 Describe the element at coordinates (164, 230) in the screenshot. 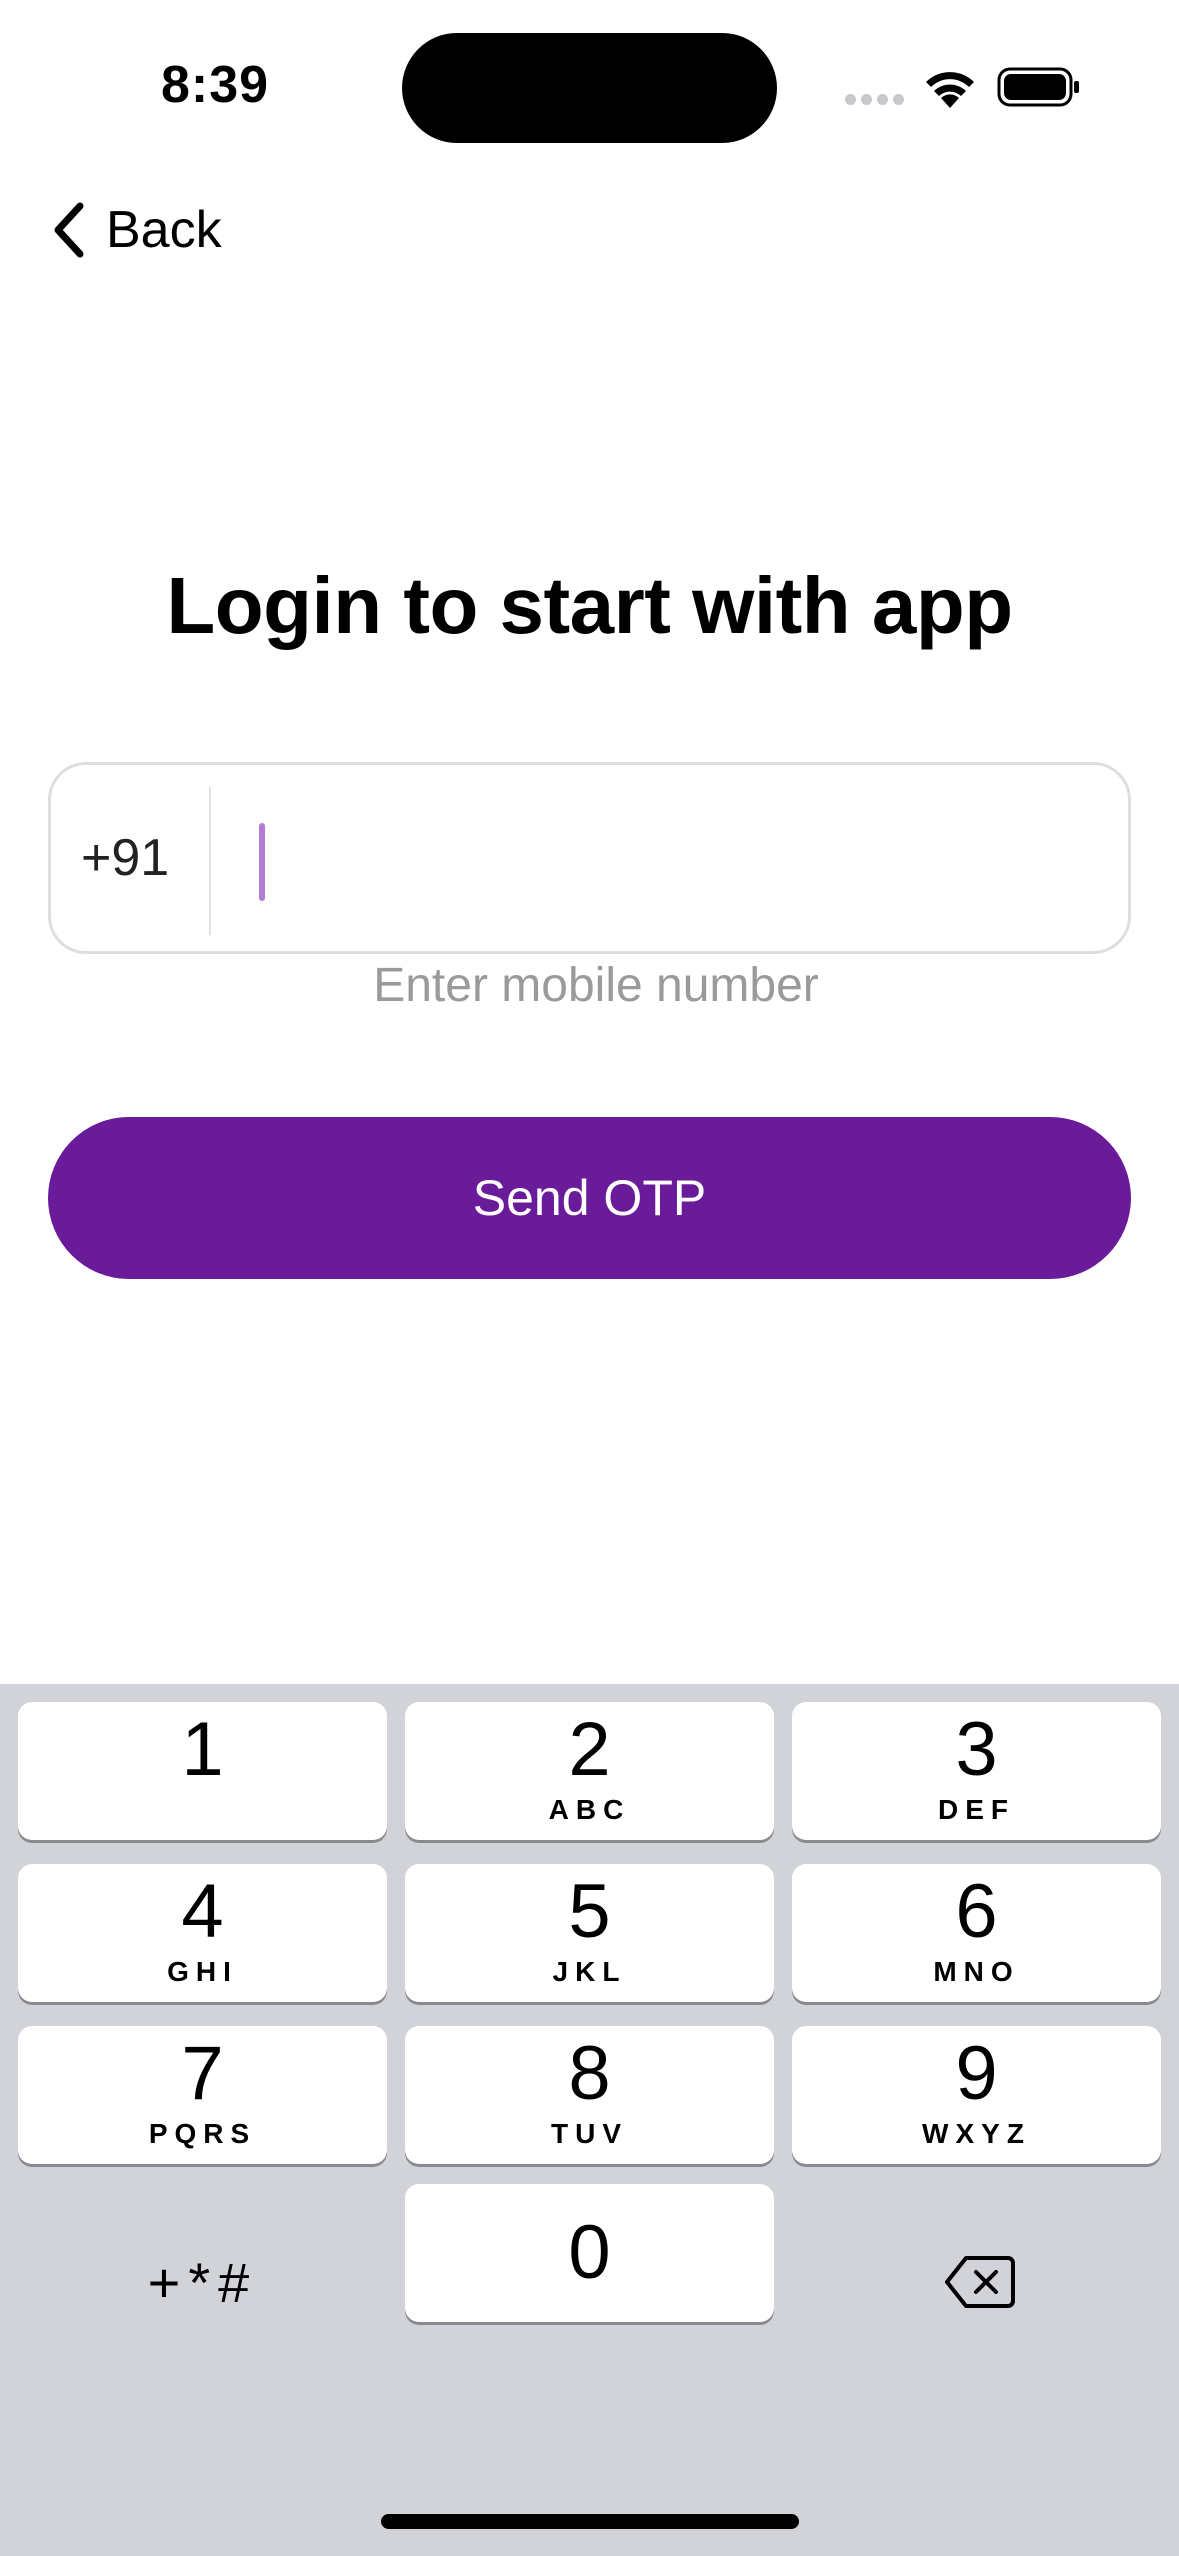

I see `back-label: Back` at that location.